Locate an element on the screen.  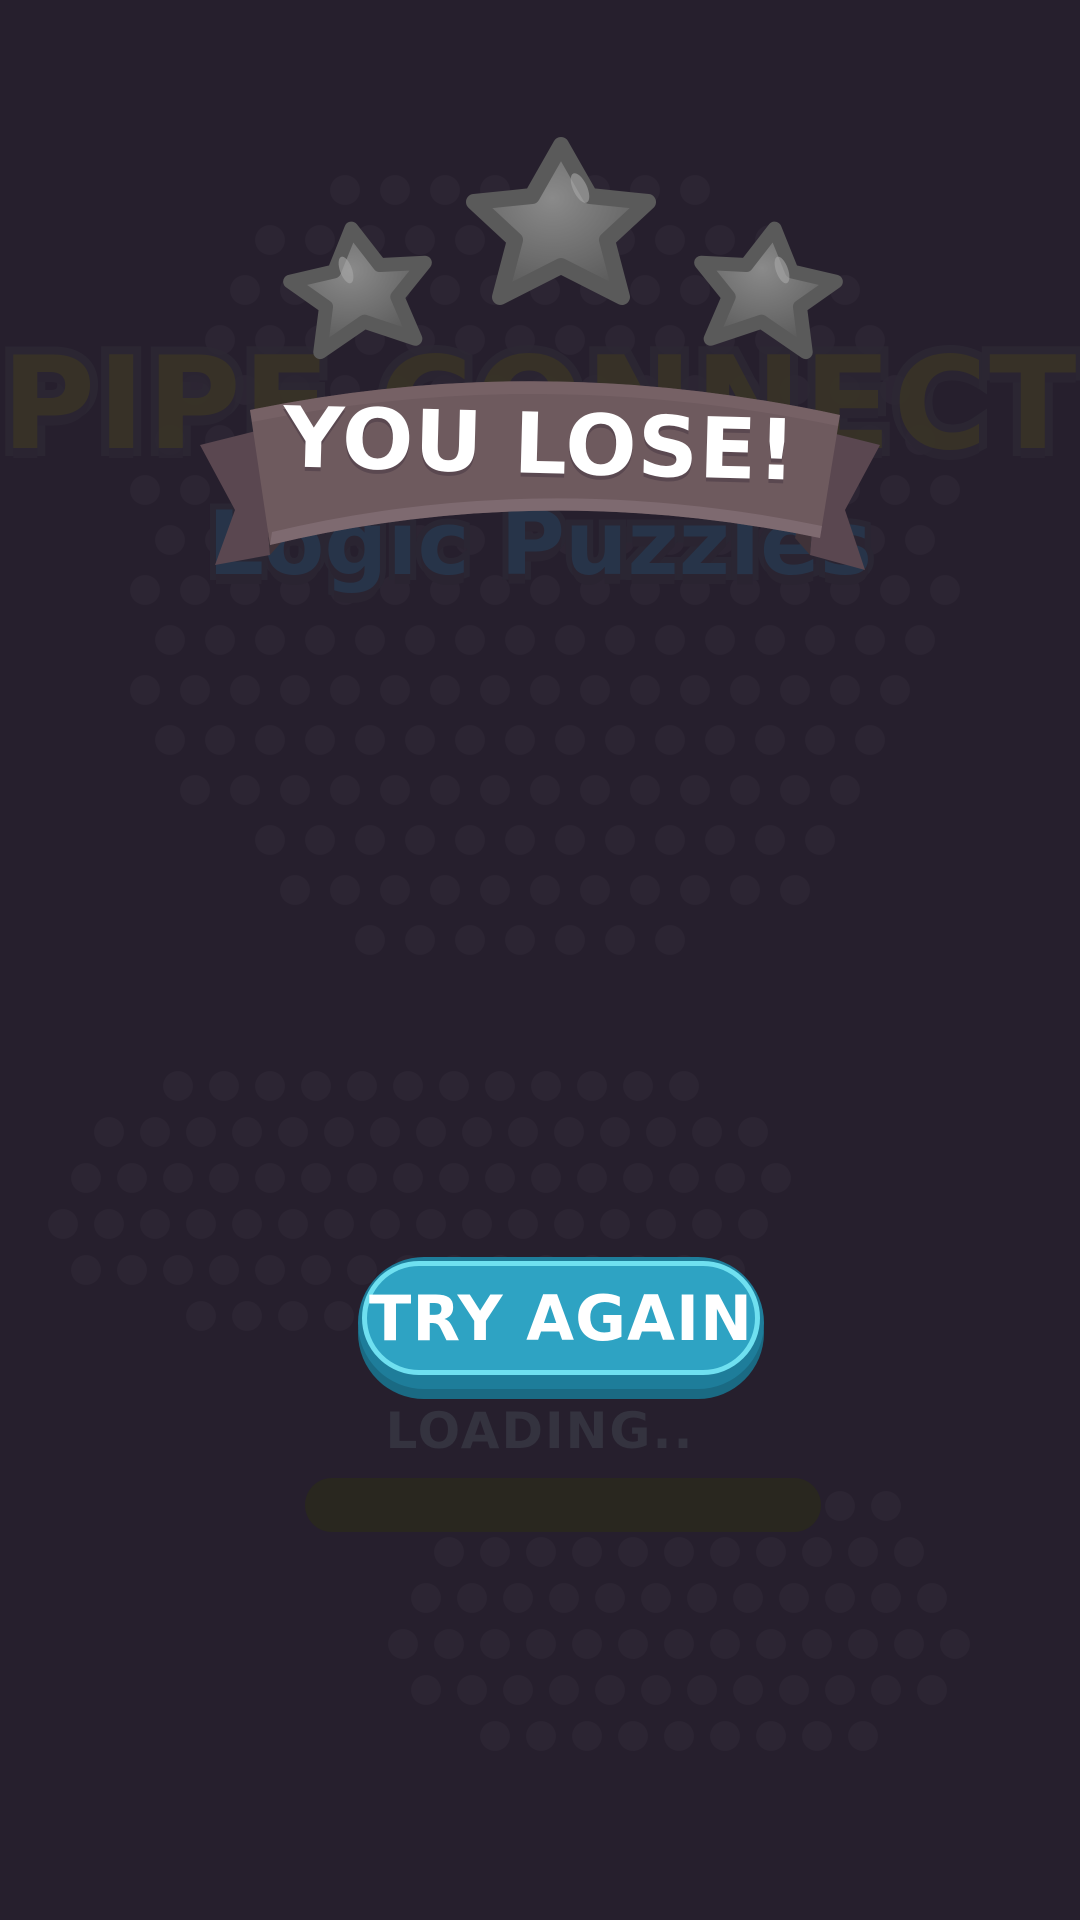
try-again-button: TRY AGAIN is located at coordinates (561, 1323).